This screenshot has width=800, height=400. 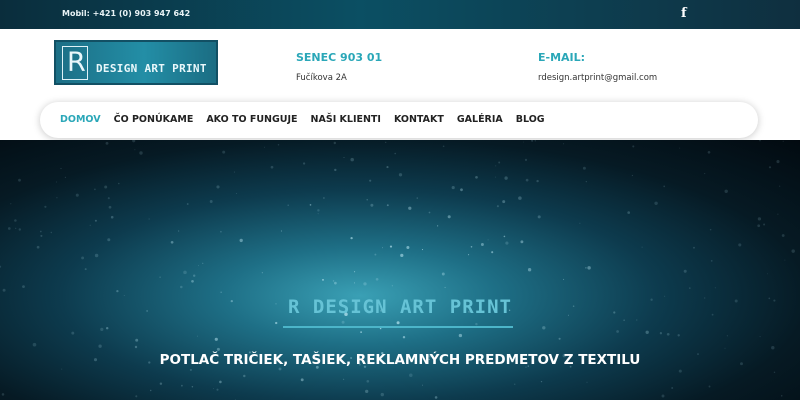 I want to click on nav-item-kontakt: KONTAKT, so click(x=419, y=119).